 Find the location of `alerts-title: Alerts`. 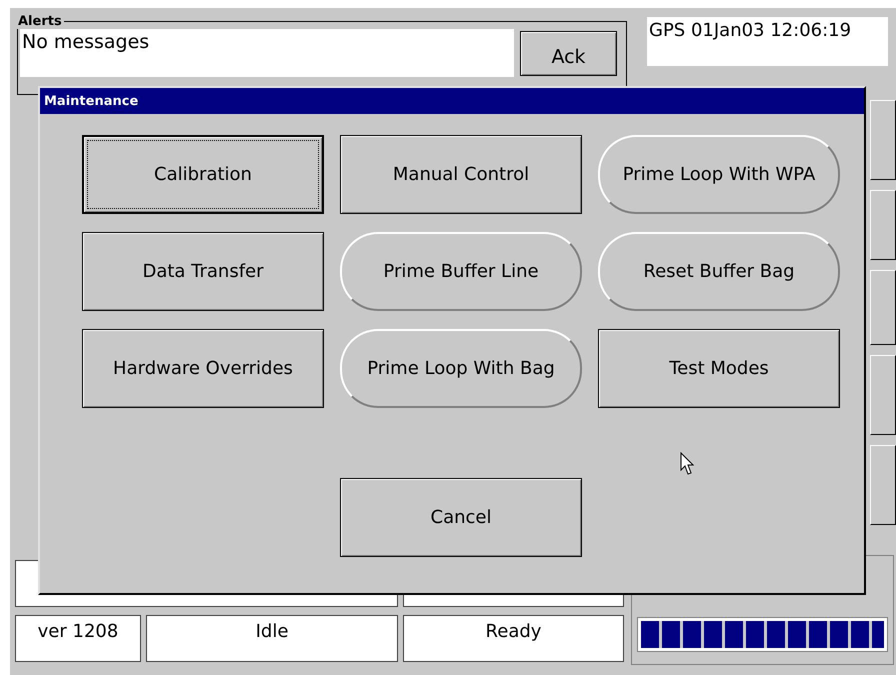

alerts-title: Alerts is located at coordinates (40, 21).